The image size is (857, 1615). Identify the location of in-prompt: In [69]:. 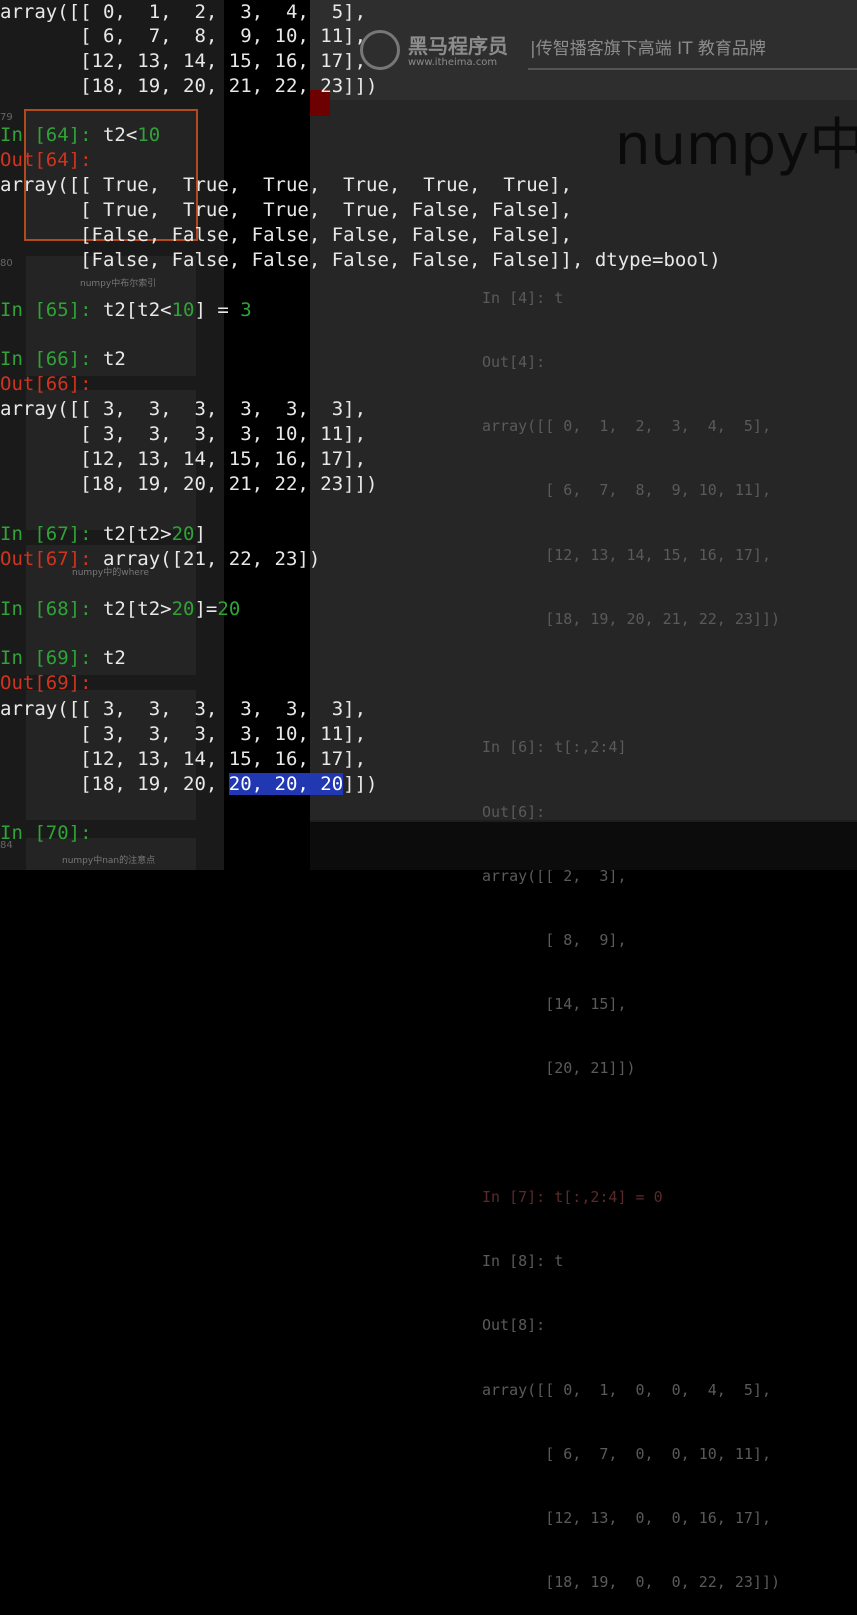
(51, 658).